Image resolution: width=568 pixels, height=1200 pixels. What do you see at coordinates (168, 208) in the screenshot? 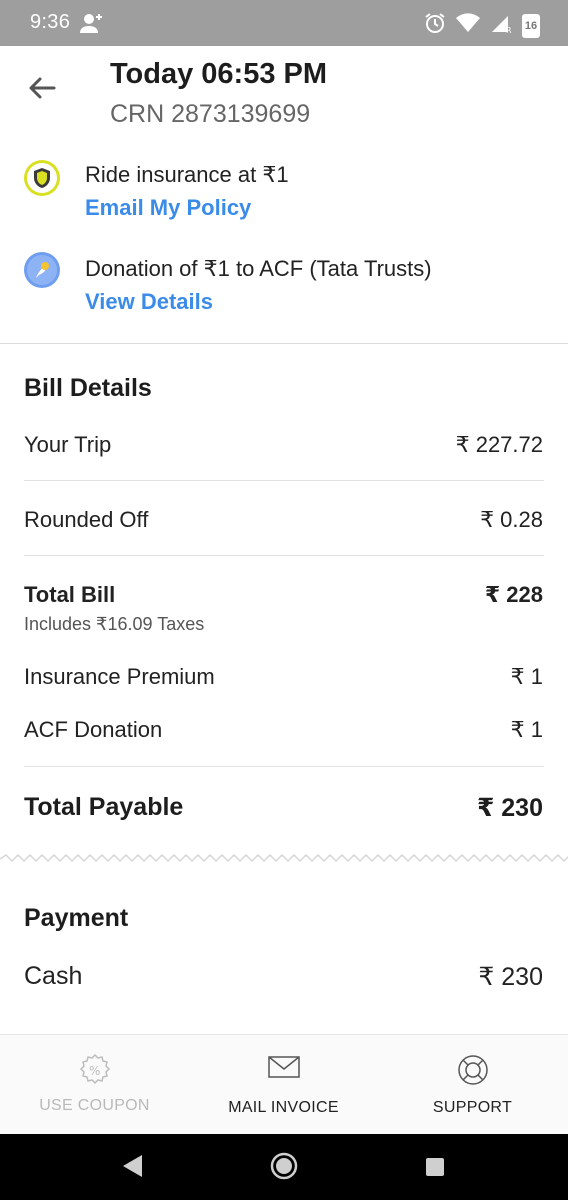
I see `email-policy-link: Email My Policy` at bounding box center [168, 208].